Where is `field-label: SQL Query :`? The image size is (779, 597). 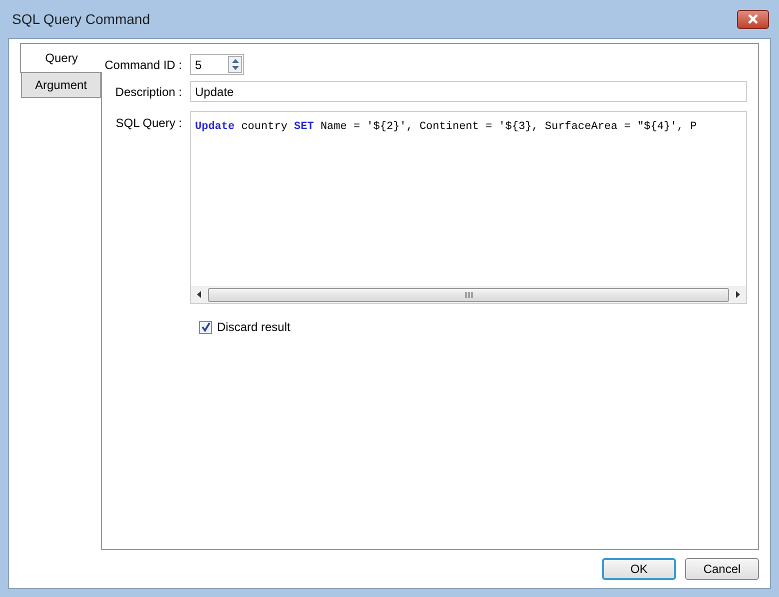 field-label: SQL Query : is located at coordinates (148, 123).